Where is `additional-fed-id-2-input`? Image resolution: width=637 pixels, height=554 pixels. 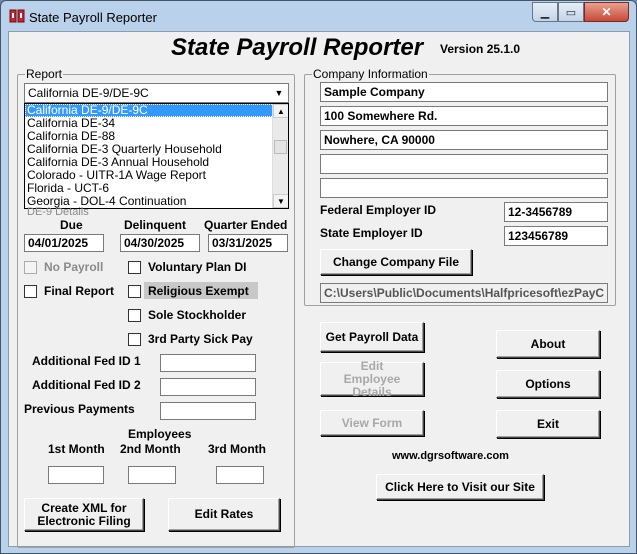 additional-fed-id-2-input is located at coordinates (208, 387).